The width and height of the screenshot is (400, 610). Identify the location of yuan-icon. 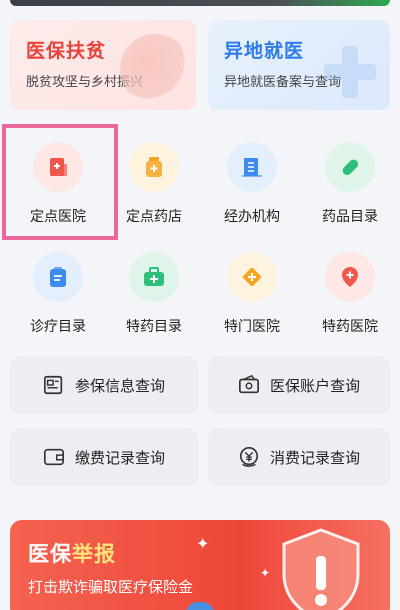
(249, 457).